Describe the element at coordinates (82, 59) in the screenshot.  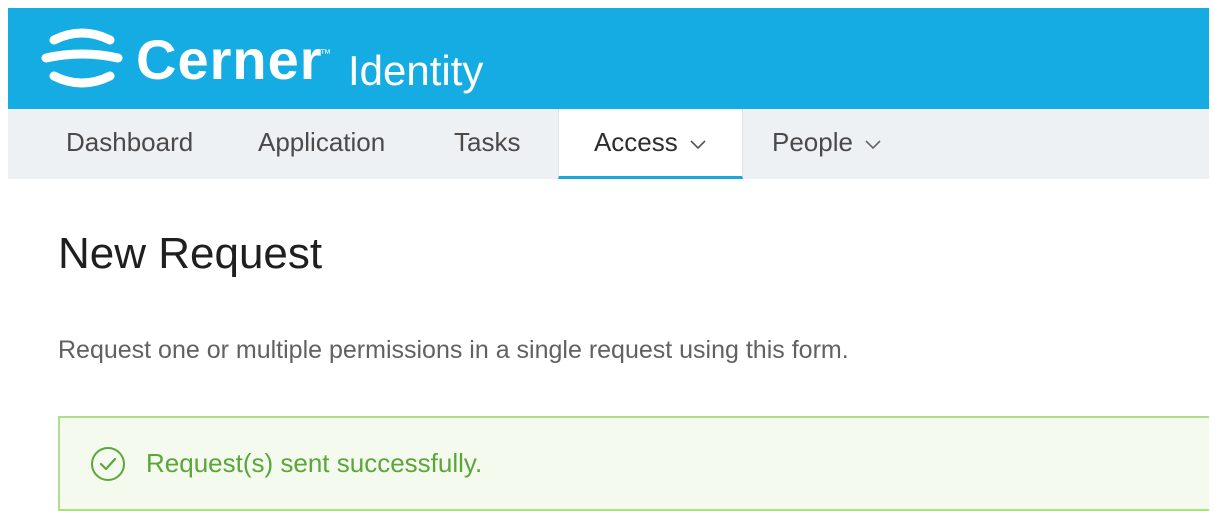
I see `cerner-logo-icon` at that location.